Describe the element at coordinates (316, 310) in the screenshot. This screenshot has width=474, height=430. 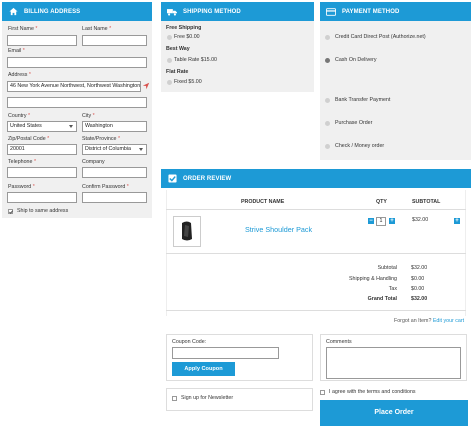
I see `totals-divider` at that location.